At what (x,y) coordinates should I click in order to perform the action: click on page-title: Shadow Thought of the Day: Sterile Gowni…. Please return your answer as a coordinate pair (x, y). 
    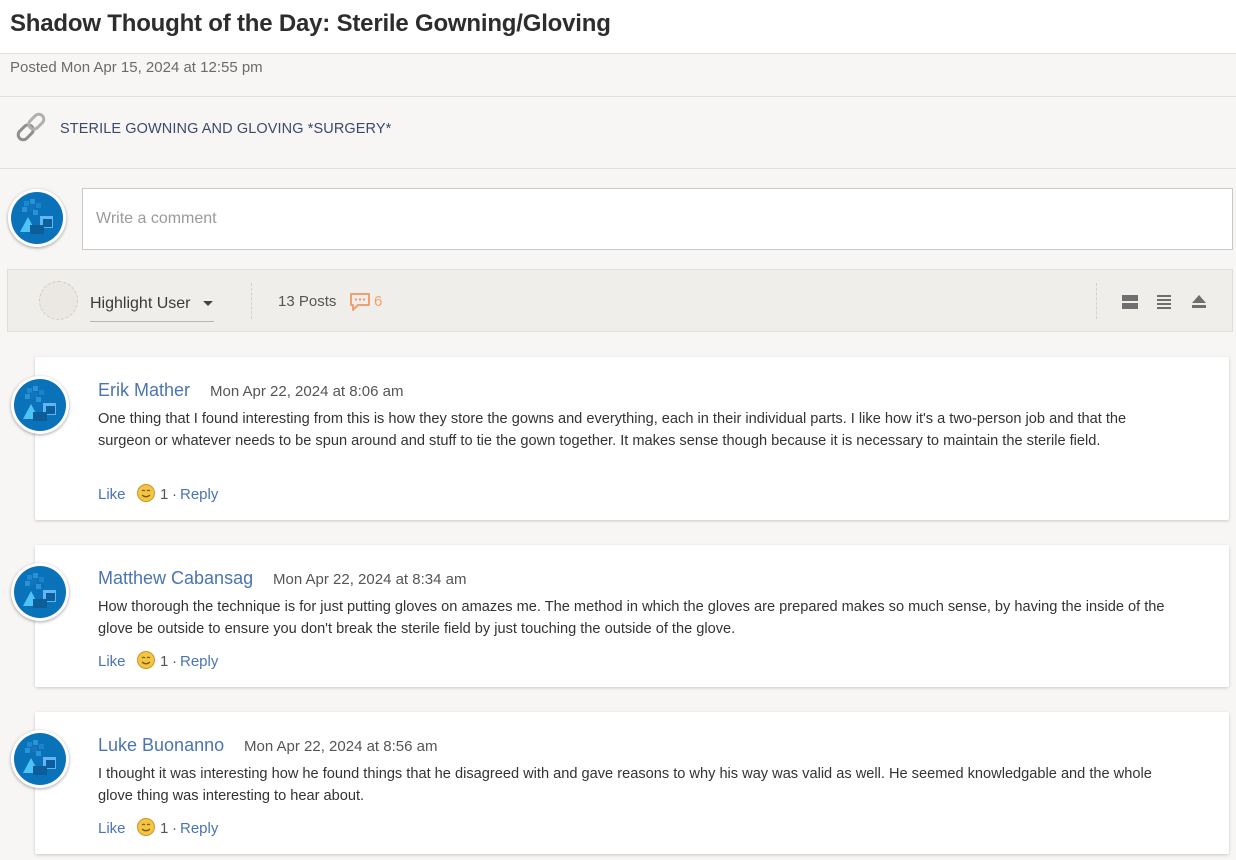
    Looking at the image, I should click on (310, 23).